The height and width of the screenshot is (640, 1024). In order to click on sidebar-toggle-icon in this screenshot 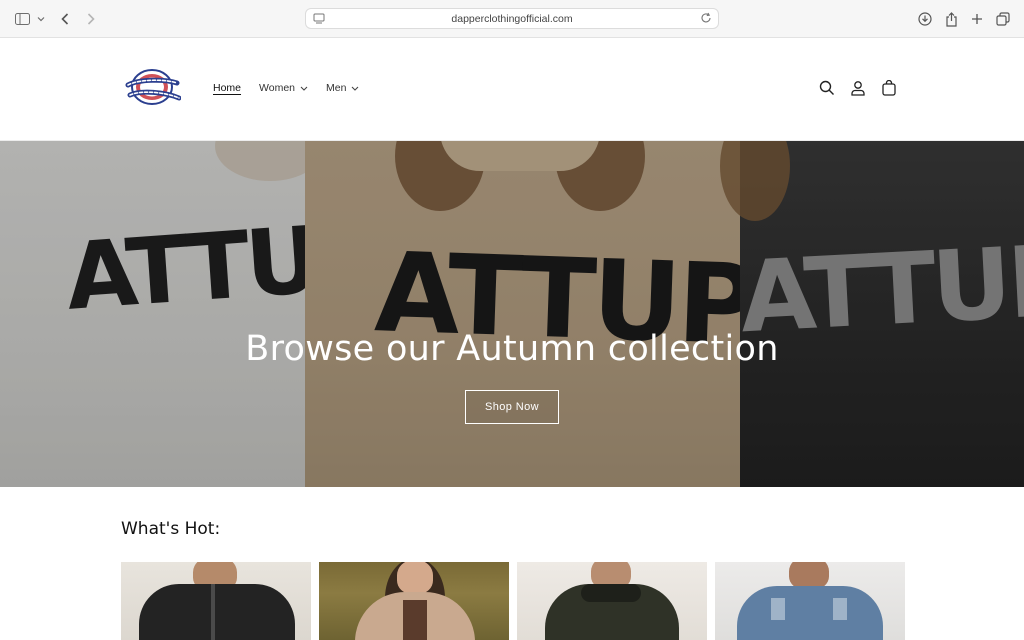, I will do `click(22, 19)`.